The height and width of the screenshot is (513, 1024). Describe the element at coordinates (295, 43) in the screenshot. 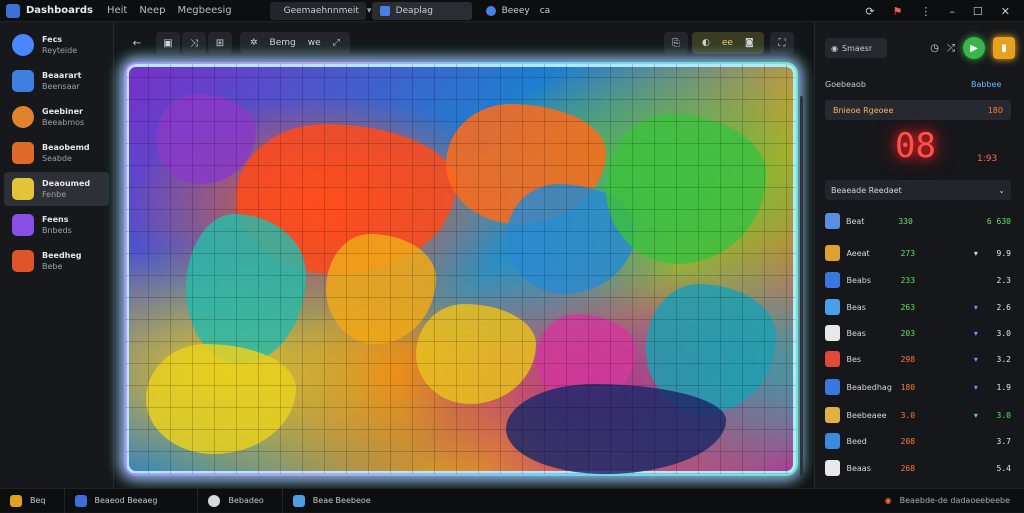

I see `view-group: ✲ Bemg we ⤢` at that location.